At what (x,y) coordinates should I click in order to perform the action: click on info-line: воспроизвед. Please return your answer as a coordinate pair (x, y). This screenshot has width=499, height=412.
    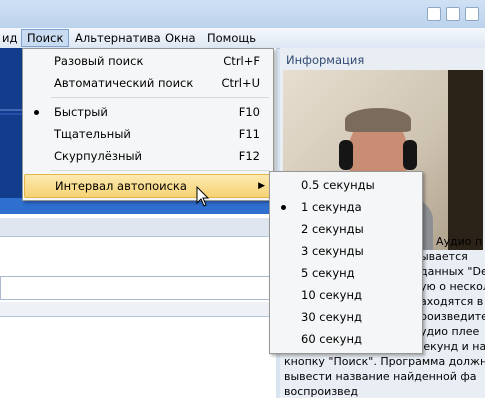
    Looking at the image, I should click on (321, 391).